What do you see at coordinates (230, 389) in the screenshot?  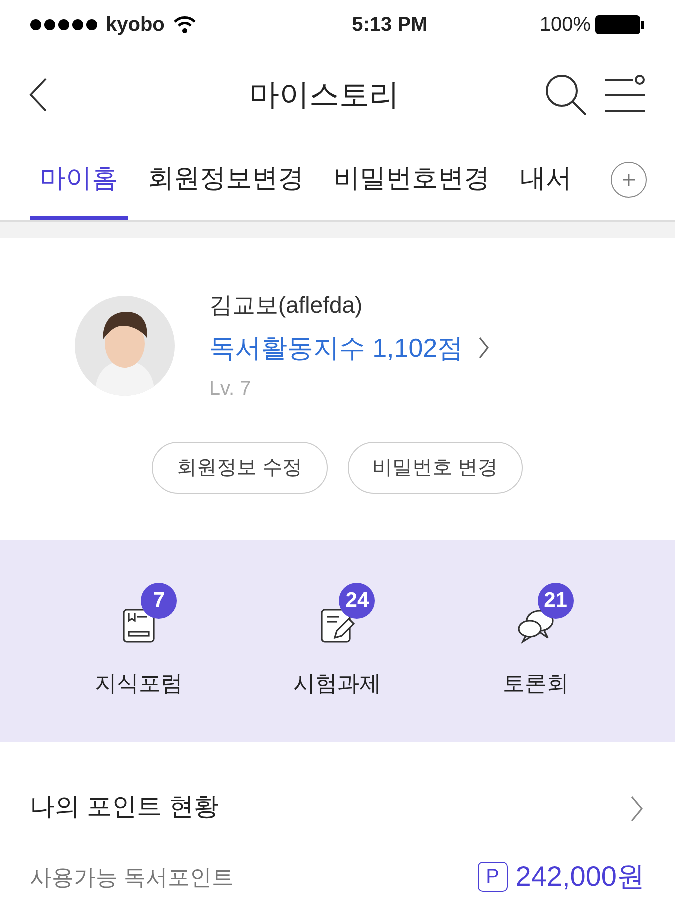 I see `user-level: Lv. 7` at bounding box center [230, 389].